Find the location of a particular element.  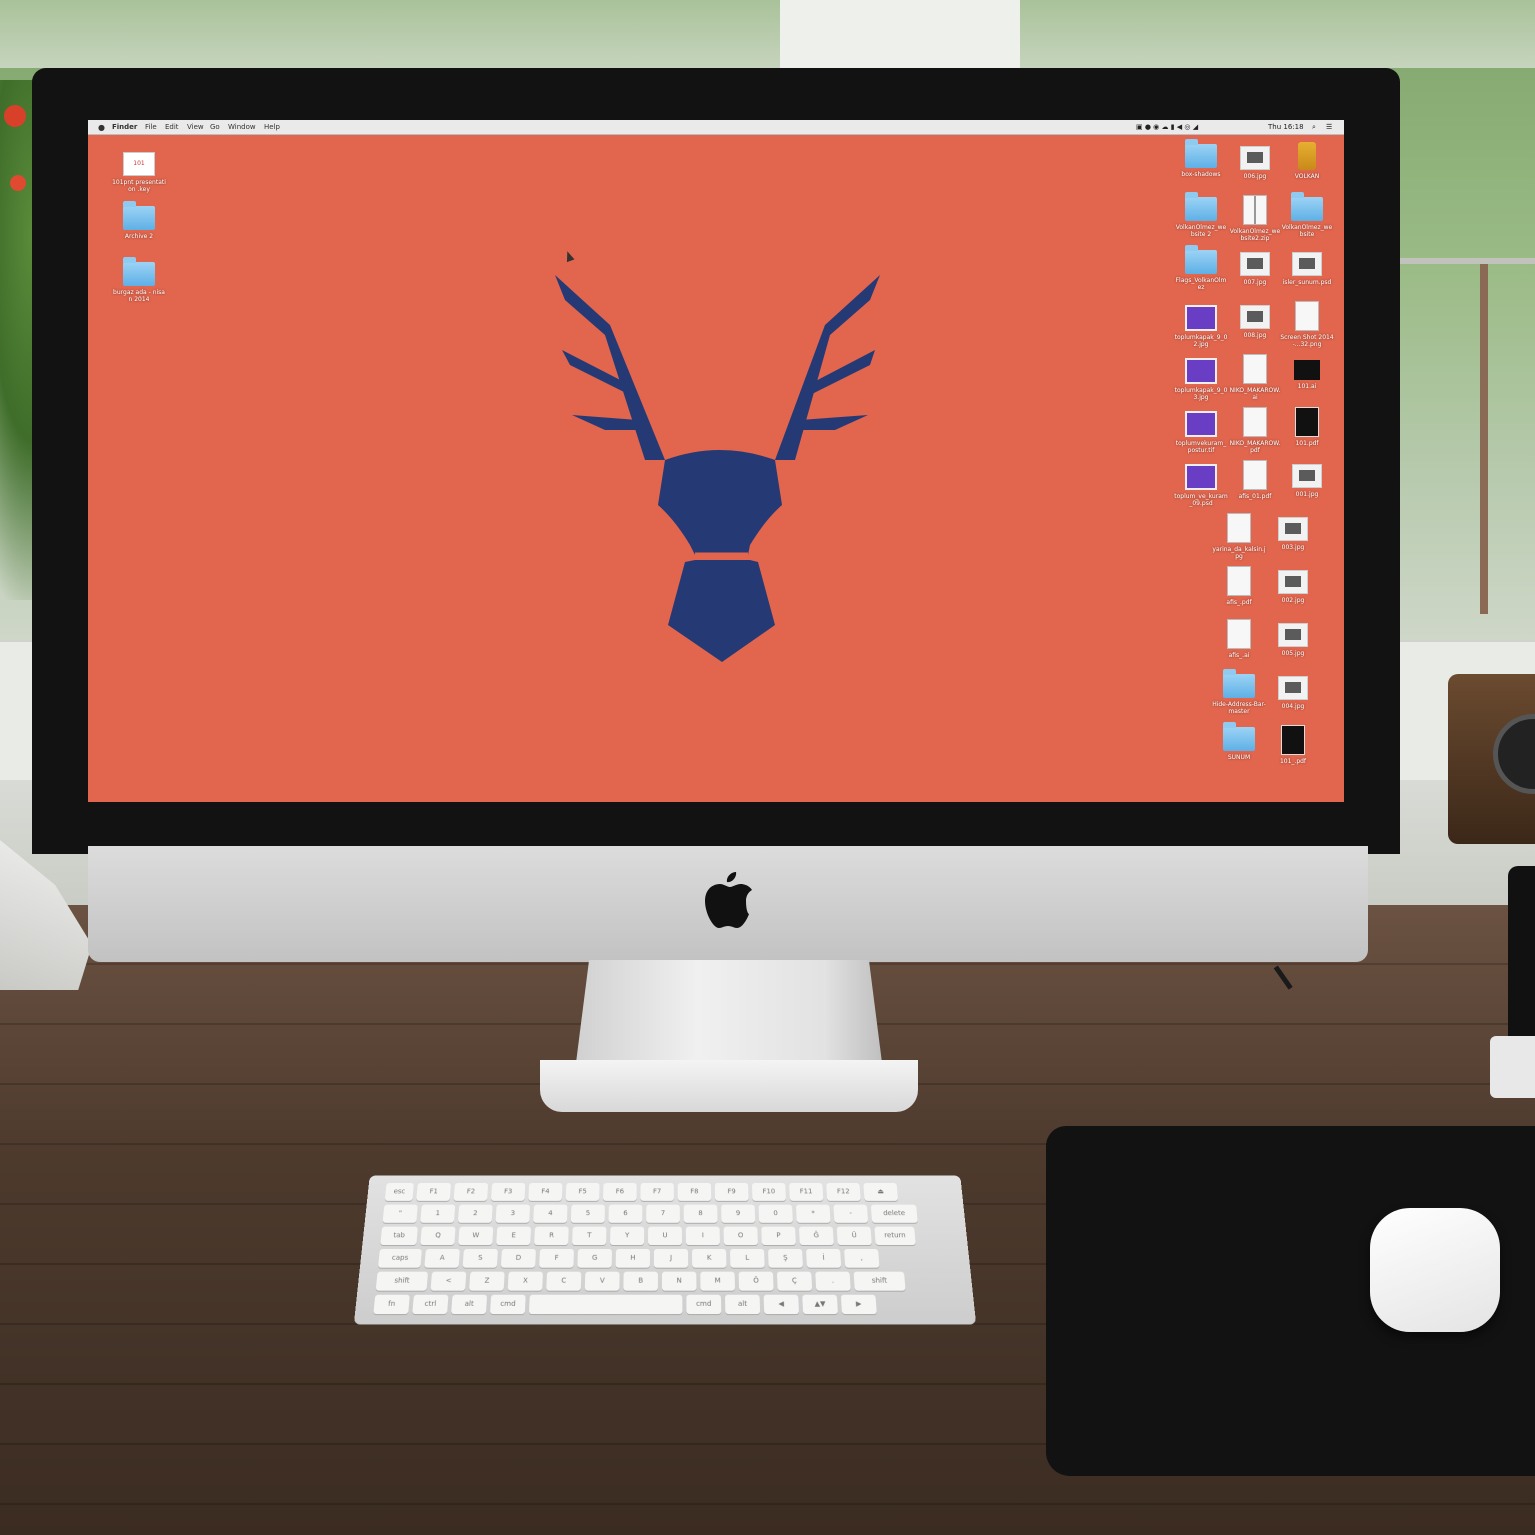

key: alt is located at coordinates (469, 1304).